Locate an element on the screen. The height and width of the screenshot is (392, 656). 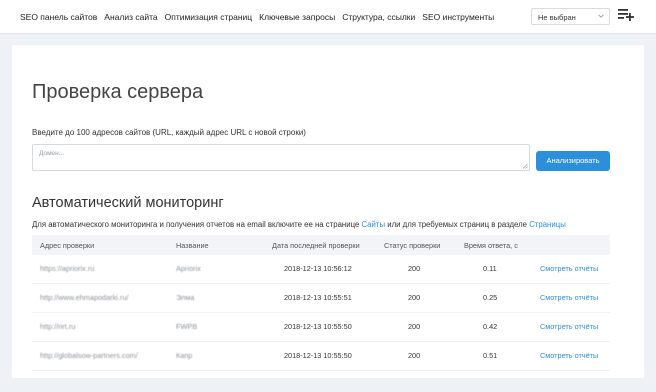
header-date: Дата последней проверки is located at coordinates (316, 245).